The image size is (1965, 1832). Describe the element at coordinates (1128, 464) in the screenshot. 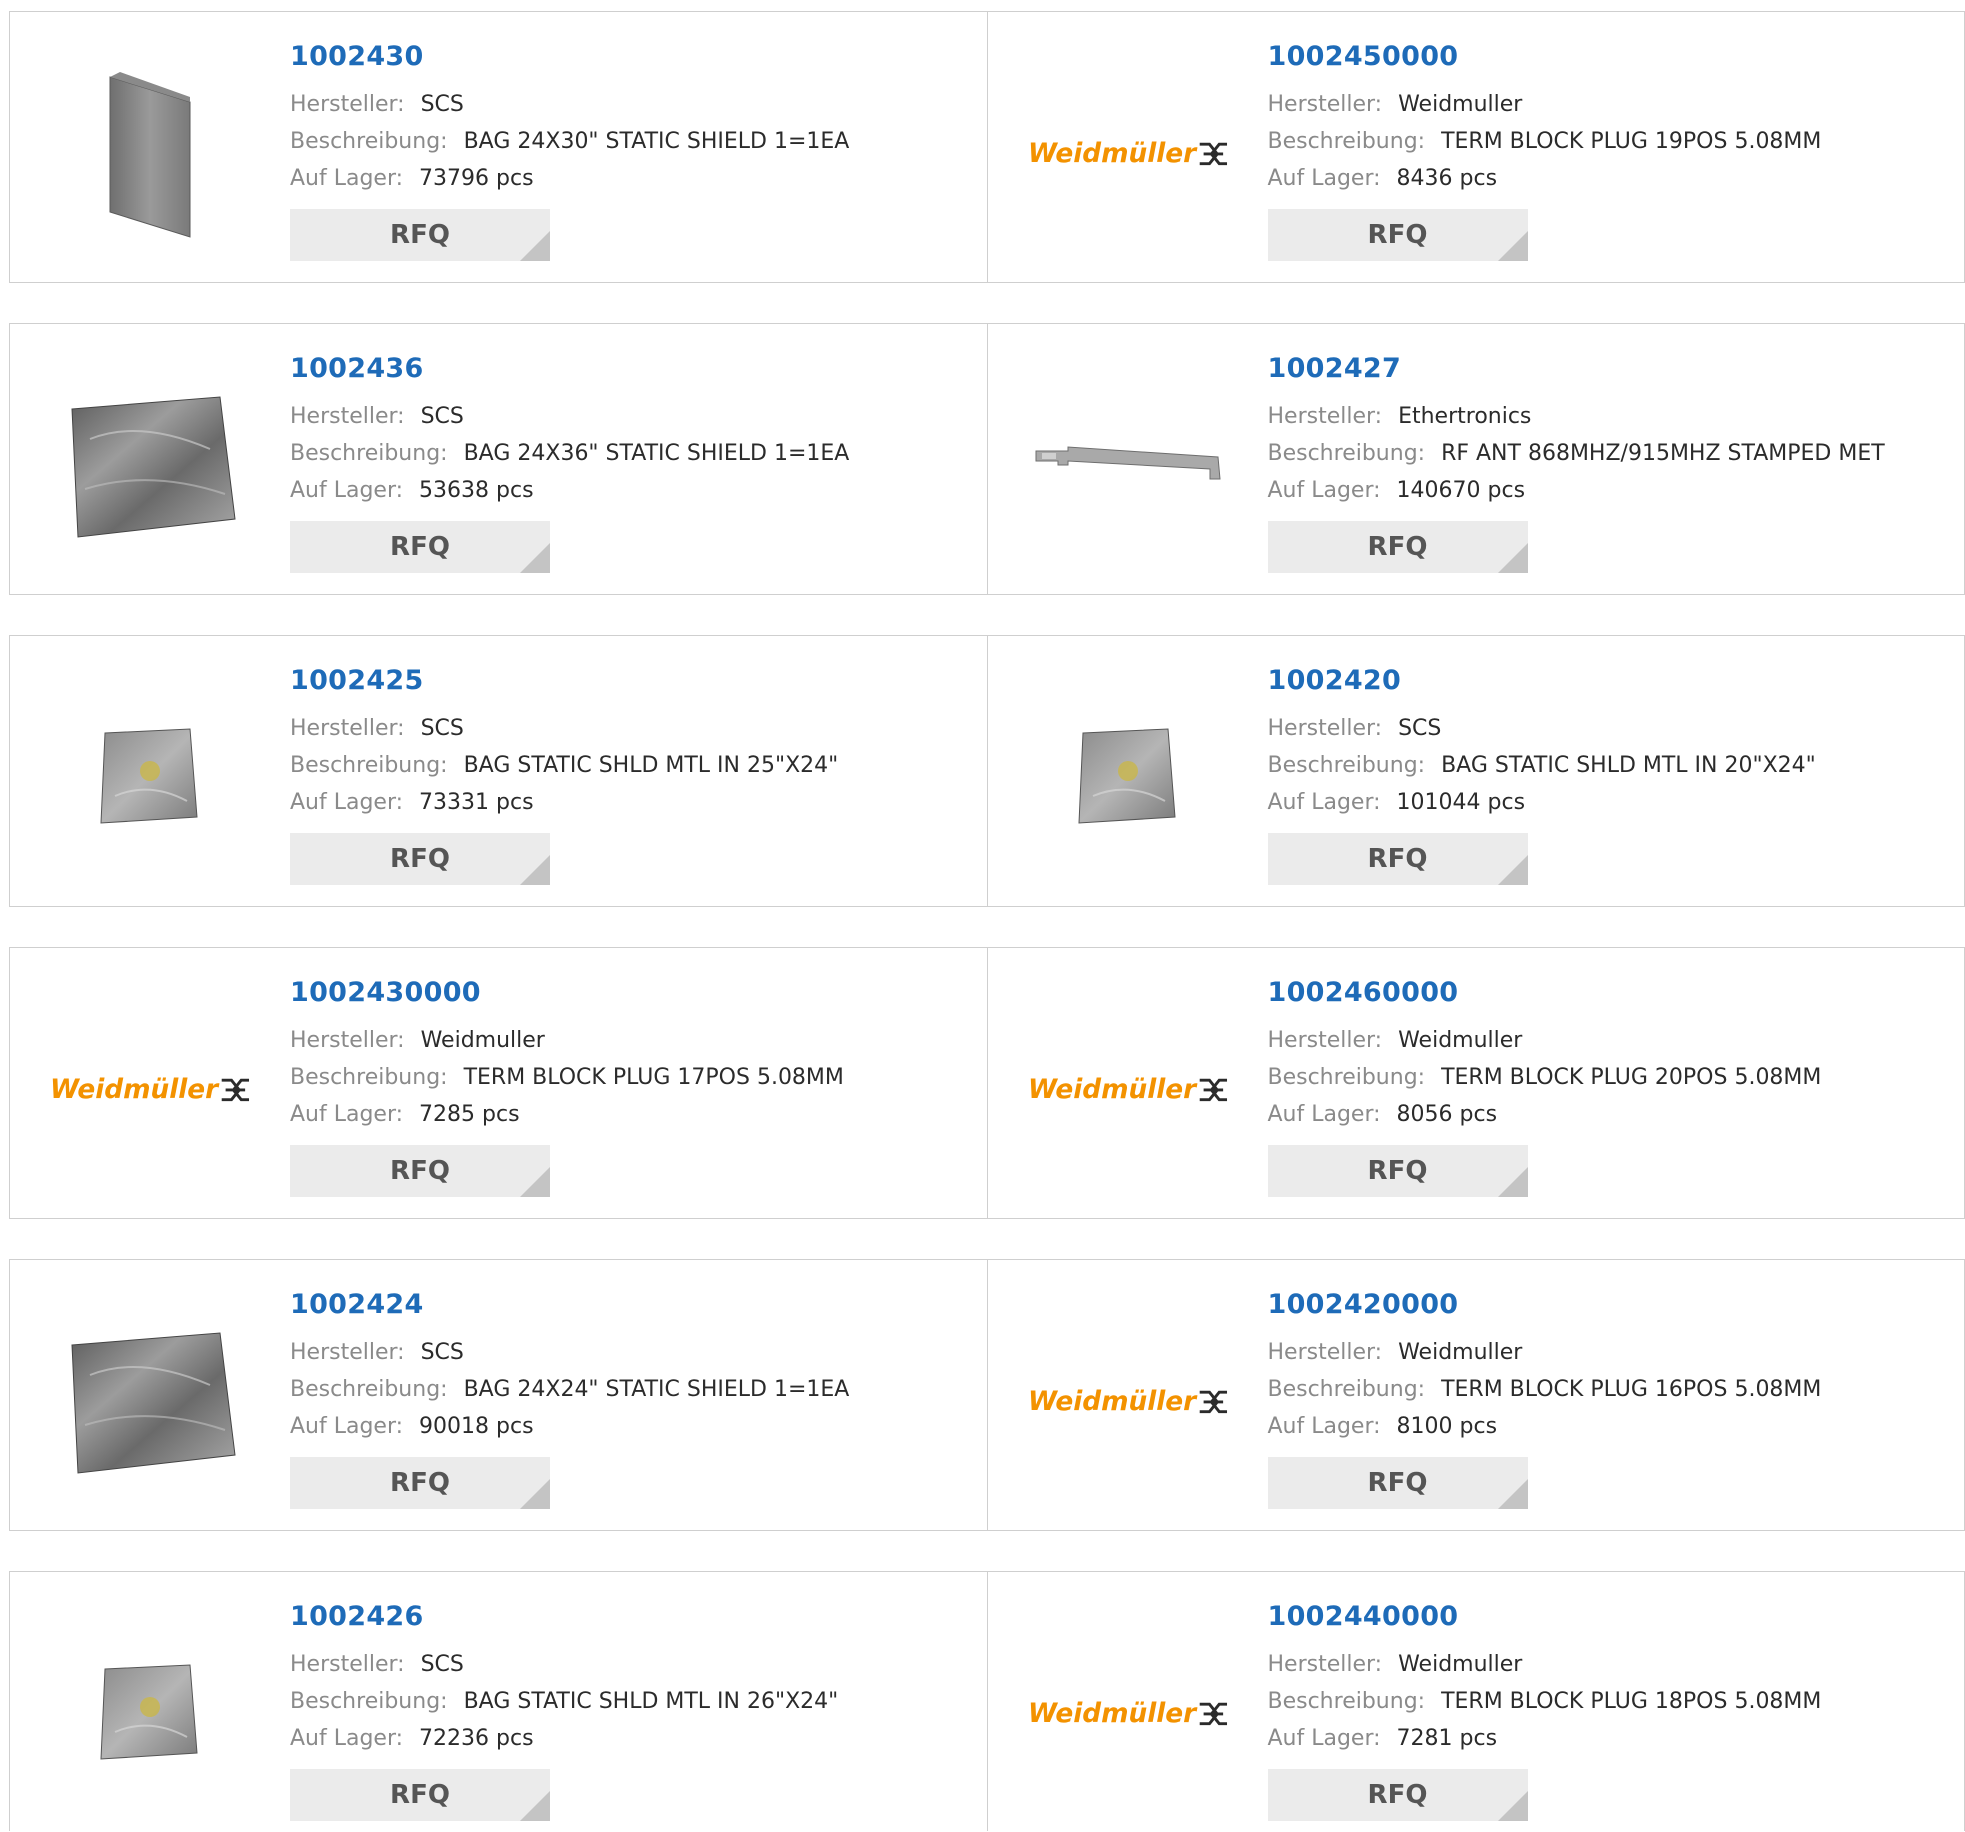

I see `stamped-antenna-image` at that location.